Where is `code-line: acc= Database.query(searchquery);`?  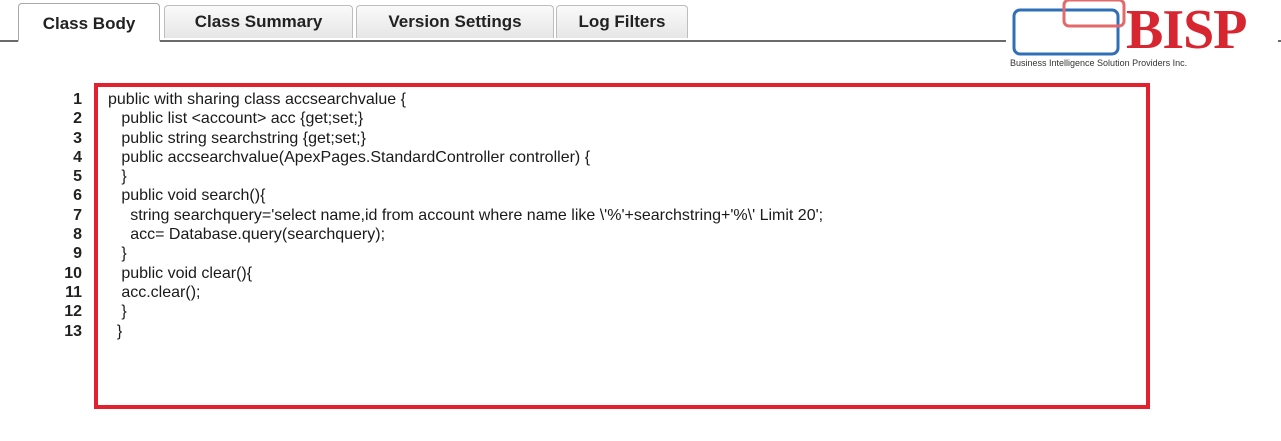 code-line: acc= Database.query(searchquery); is located at coordinates (247, 235).